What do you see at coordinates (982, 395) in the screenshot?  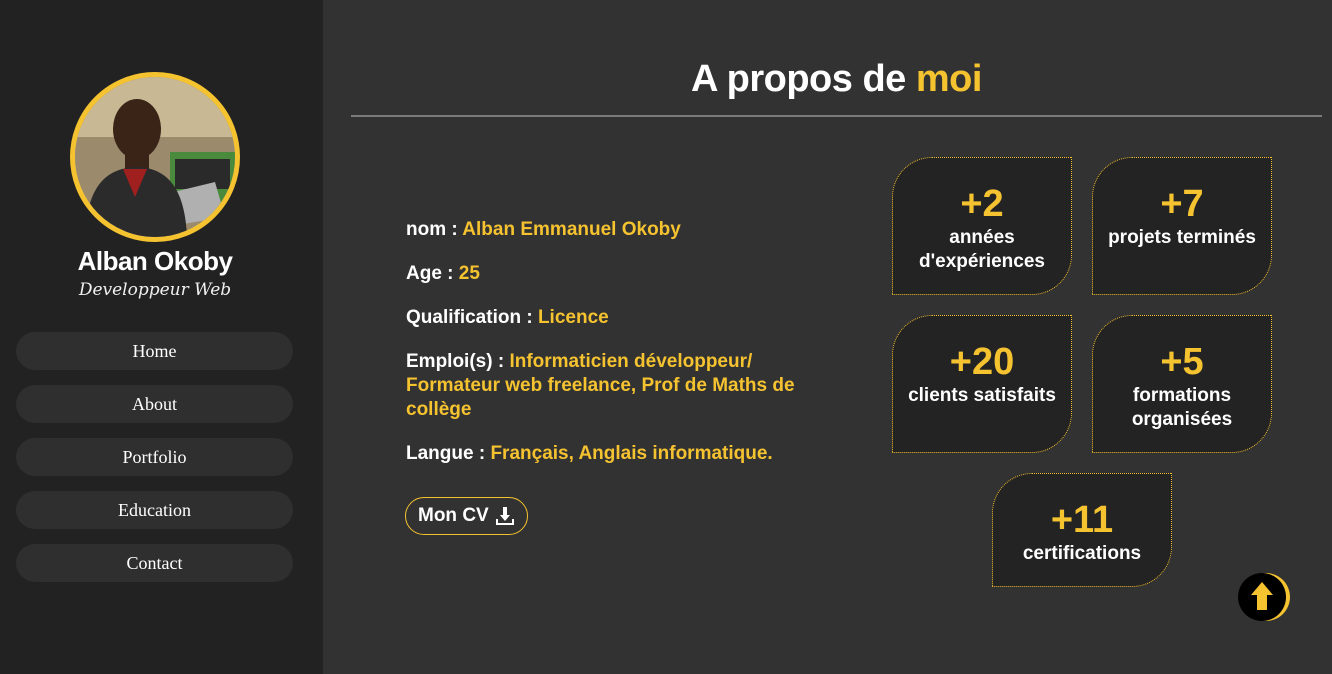 I see `stat-label: clients satisfaits` at bounding box center [982, 395].